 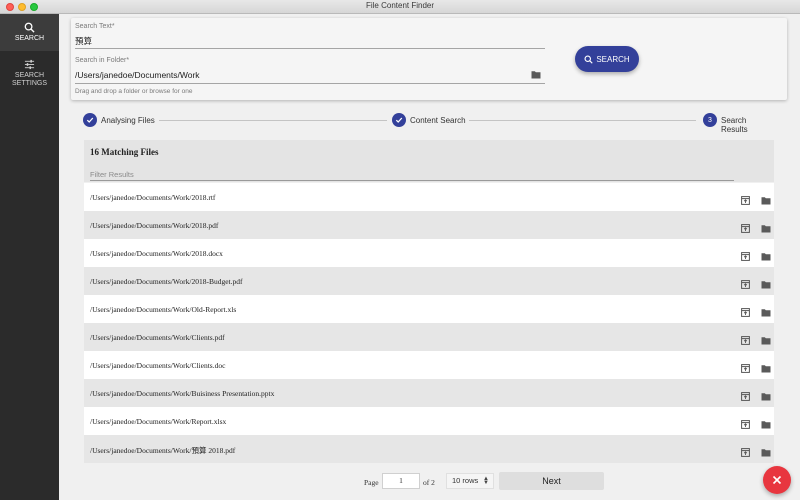 I want to click on step-number-badge: 3, so click(x=710, y=120).